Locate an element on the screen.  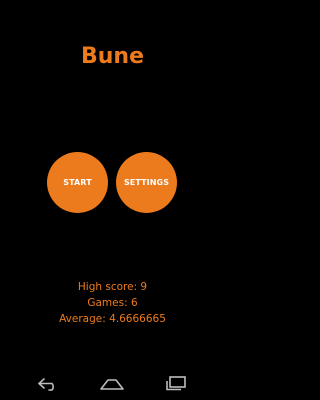
recents-icon is located at coordinates (176, 385).